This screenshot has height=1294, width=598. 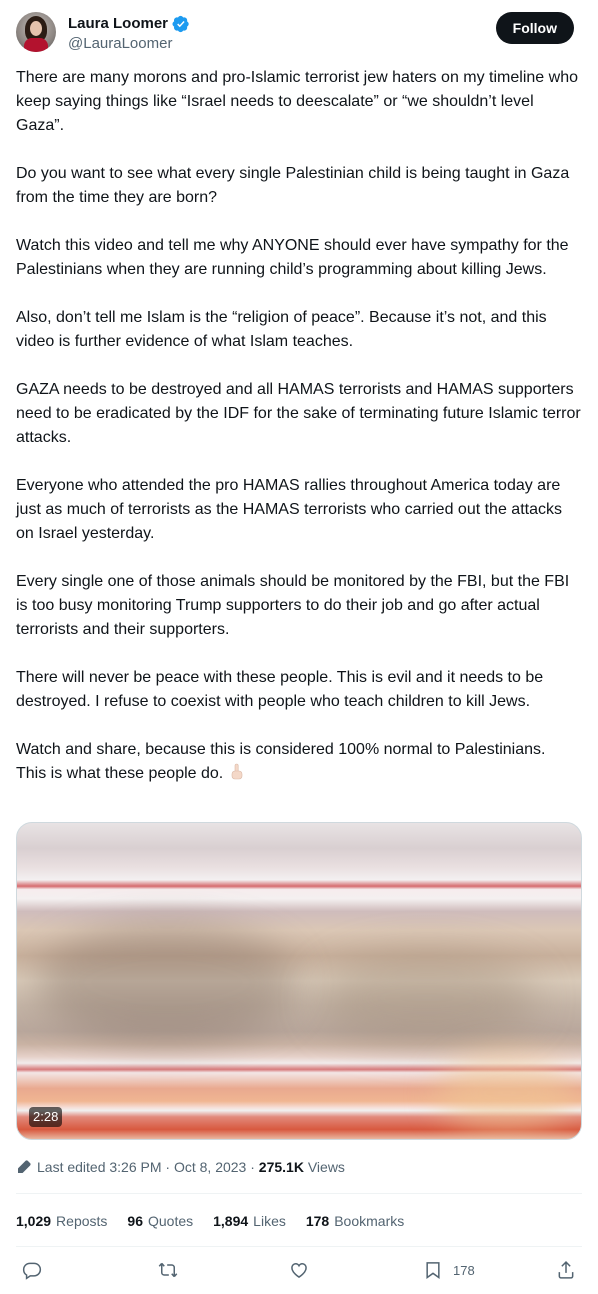 I want to click on tweet-header: Laura Loomer @LauraLoomer Follow, so click(x=299, y=34).